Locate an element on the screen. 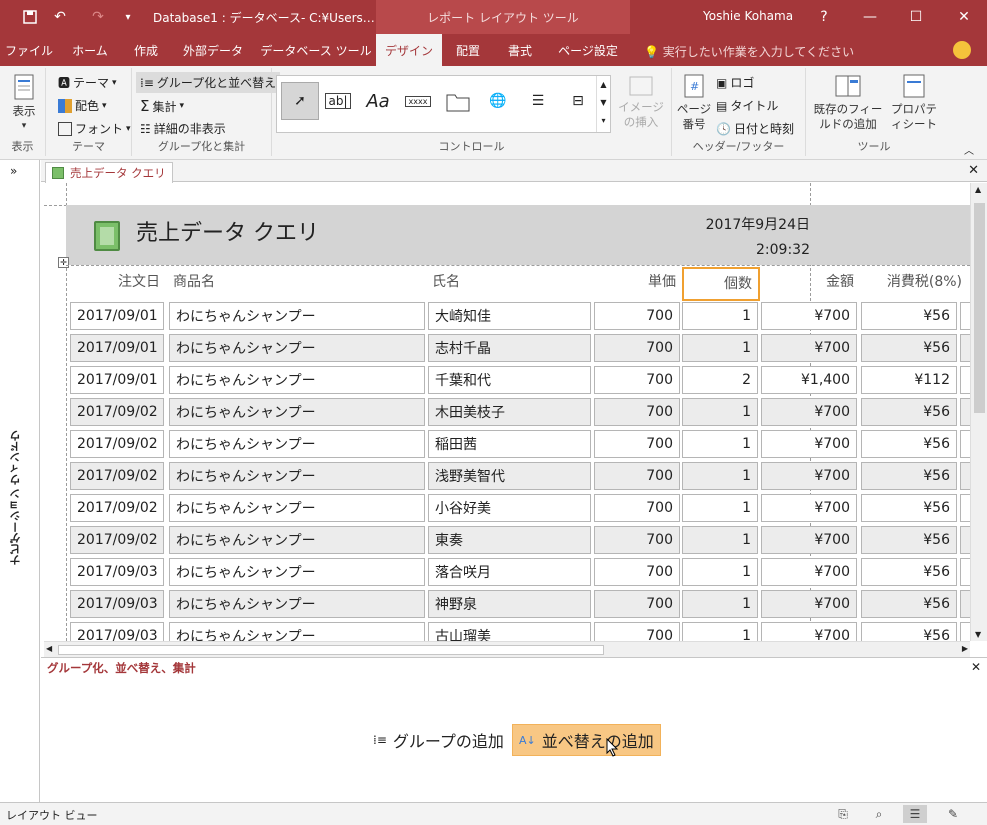  group-sort-button: ⁞≡ グループ化と並べ替え is located at coordinates (208, 82).